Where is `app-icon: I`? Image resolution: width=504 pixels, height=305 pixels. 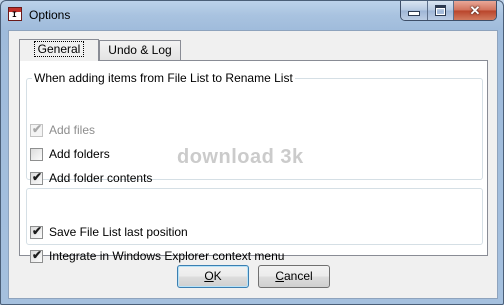 app-icon: I is located at coordinates (15, 14).